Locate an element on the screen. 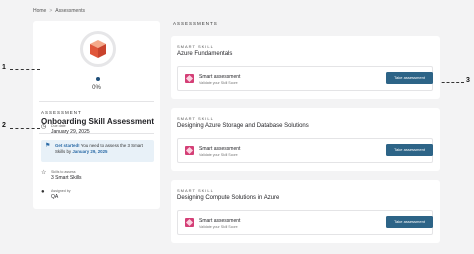  assigned-value: QA is located at coordinates (55, 197).